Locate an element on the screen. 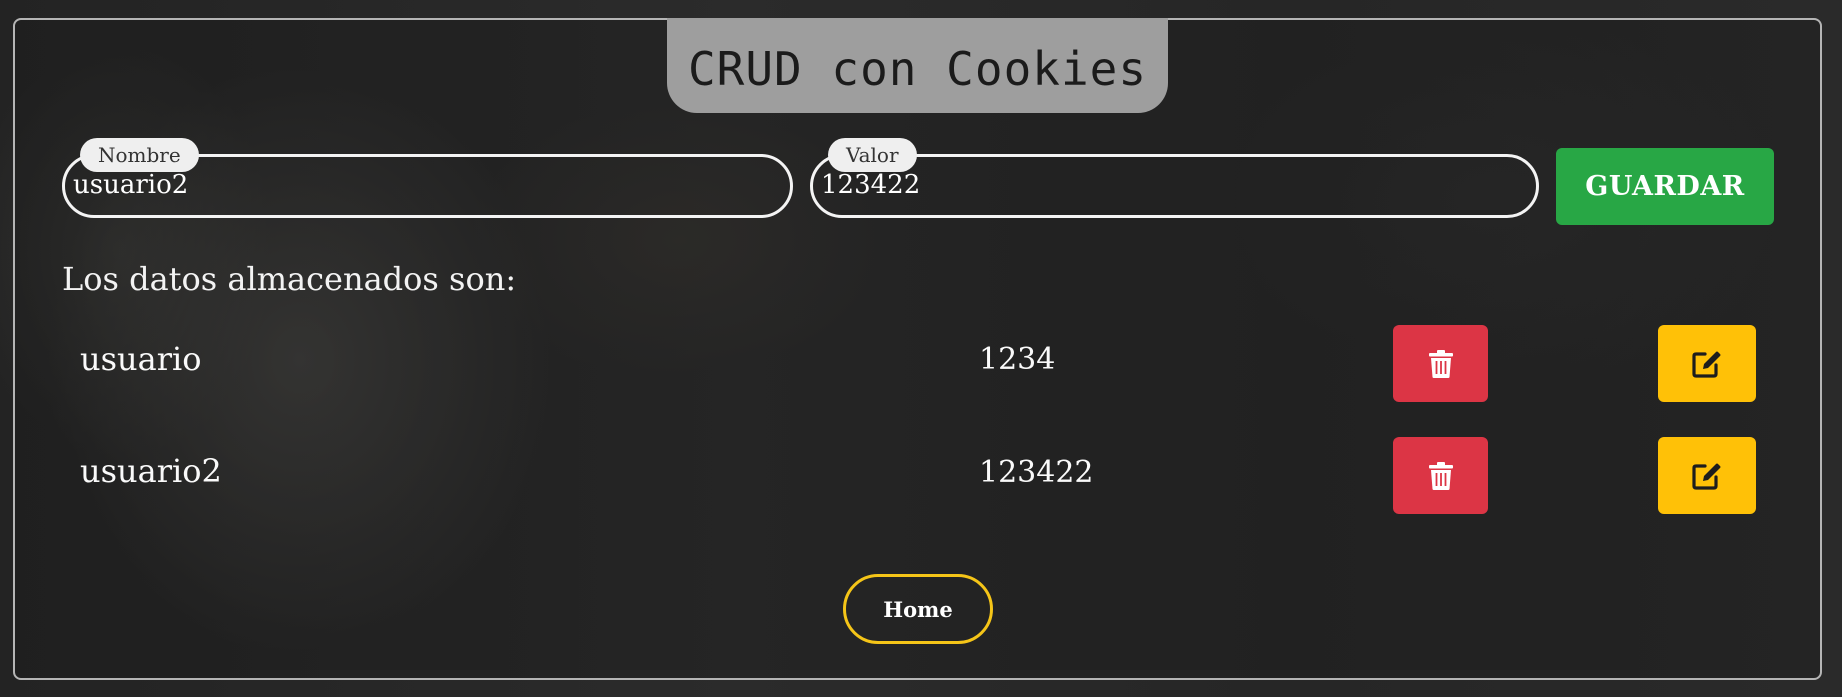 Image resolution: width=1842 pixels, height=697 pixels. page-title: CRUD con Cookies is located at coordinates (917, 68).